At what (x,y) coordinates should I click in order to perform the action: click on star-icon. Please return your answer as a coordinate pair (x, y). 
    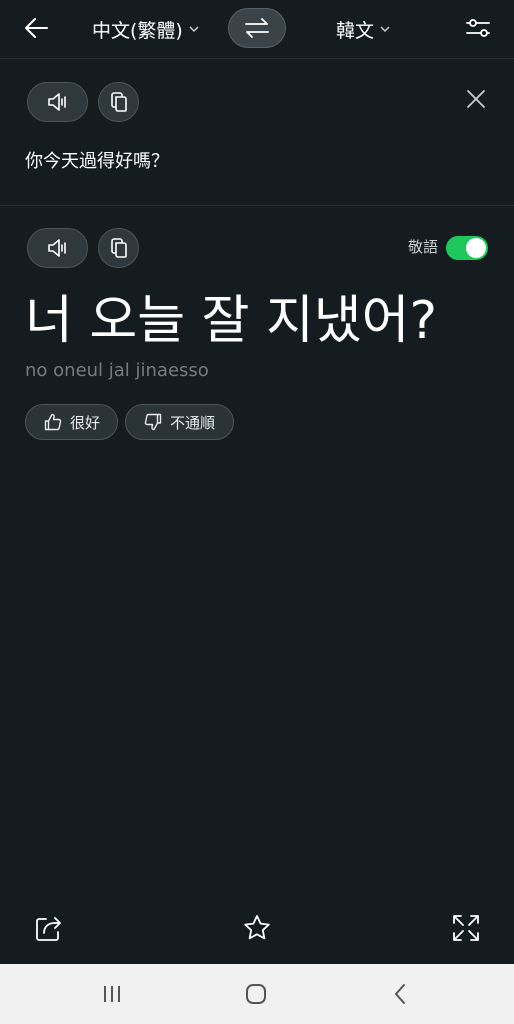
    Looking at the image, I should click on (257, 927).